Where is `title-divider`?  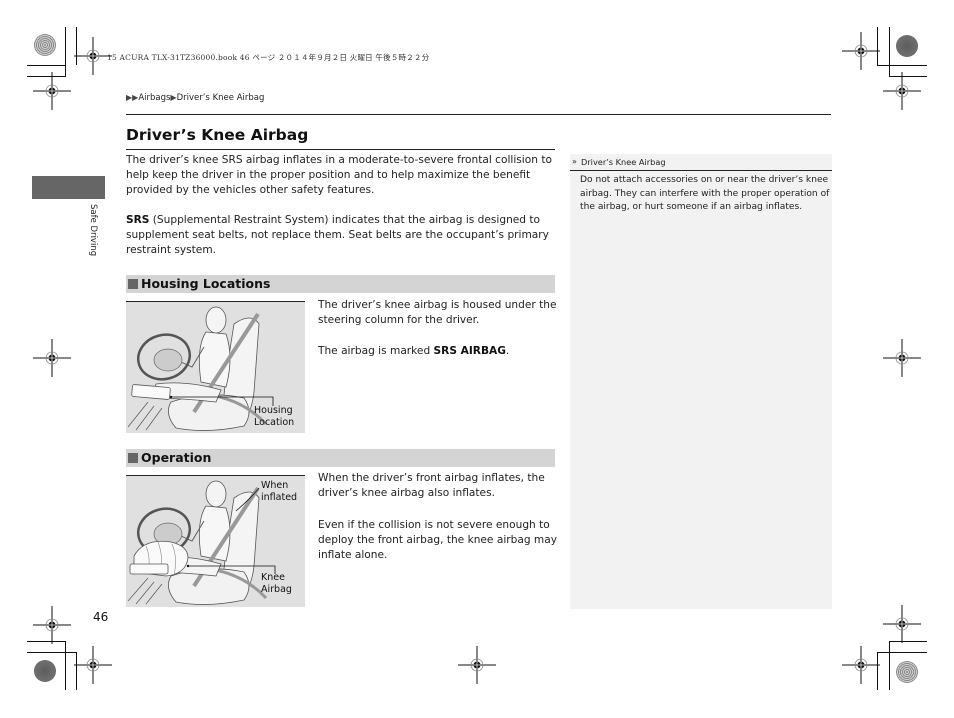 title-divider is located at coordinates (340, 149).